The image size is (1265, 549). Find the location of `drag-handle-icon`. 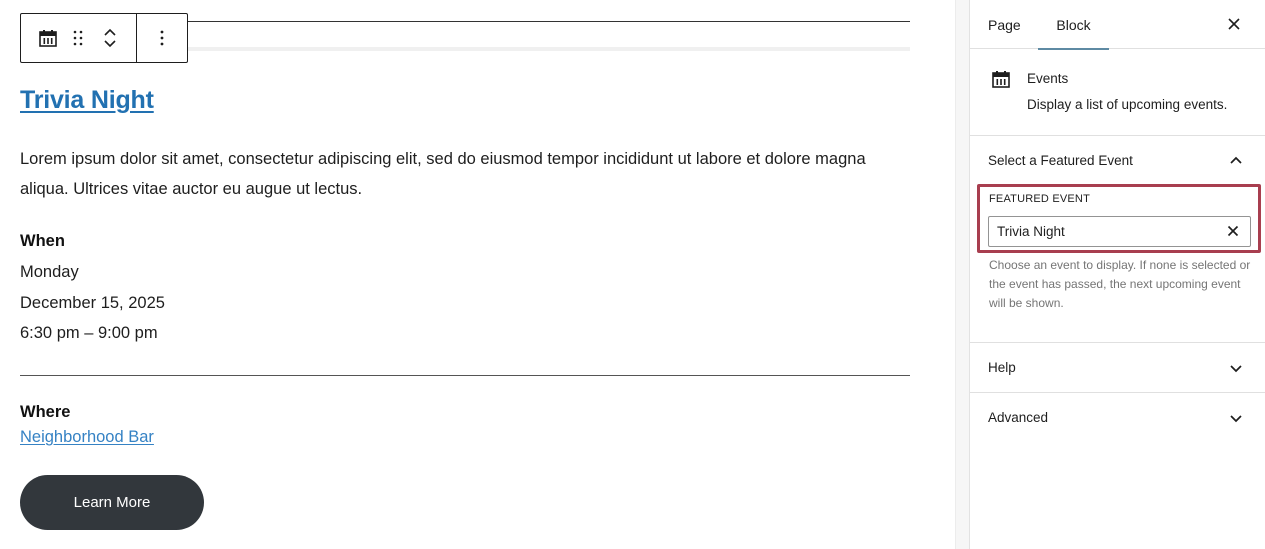

drag-handle-icon is located at coordinates (78, 38).